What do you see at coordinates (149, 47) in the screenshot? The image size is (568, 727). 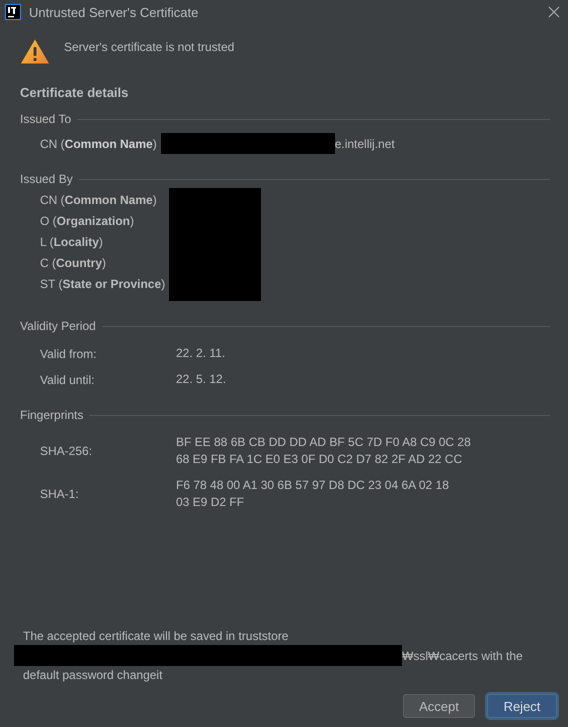 I see `warning-message: Server's certificate is not trusted` at bounding box center [149, 47].